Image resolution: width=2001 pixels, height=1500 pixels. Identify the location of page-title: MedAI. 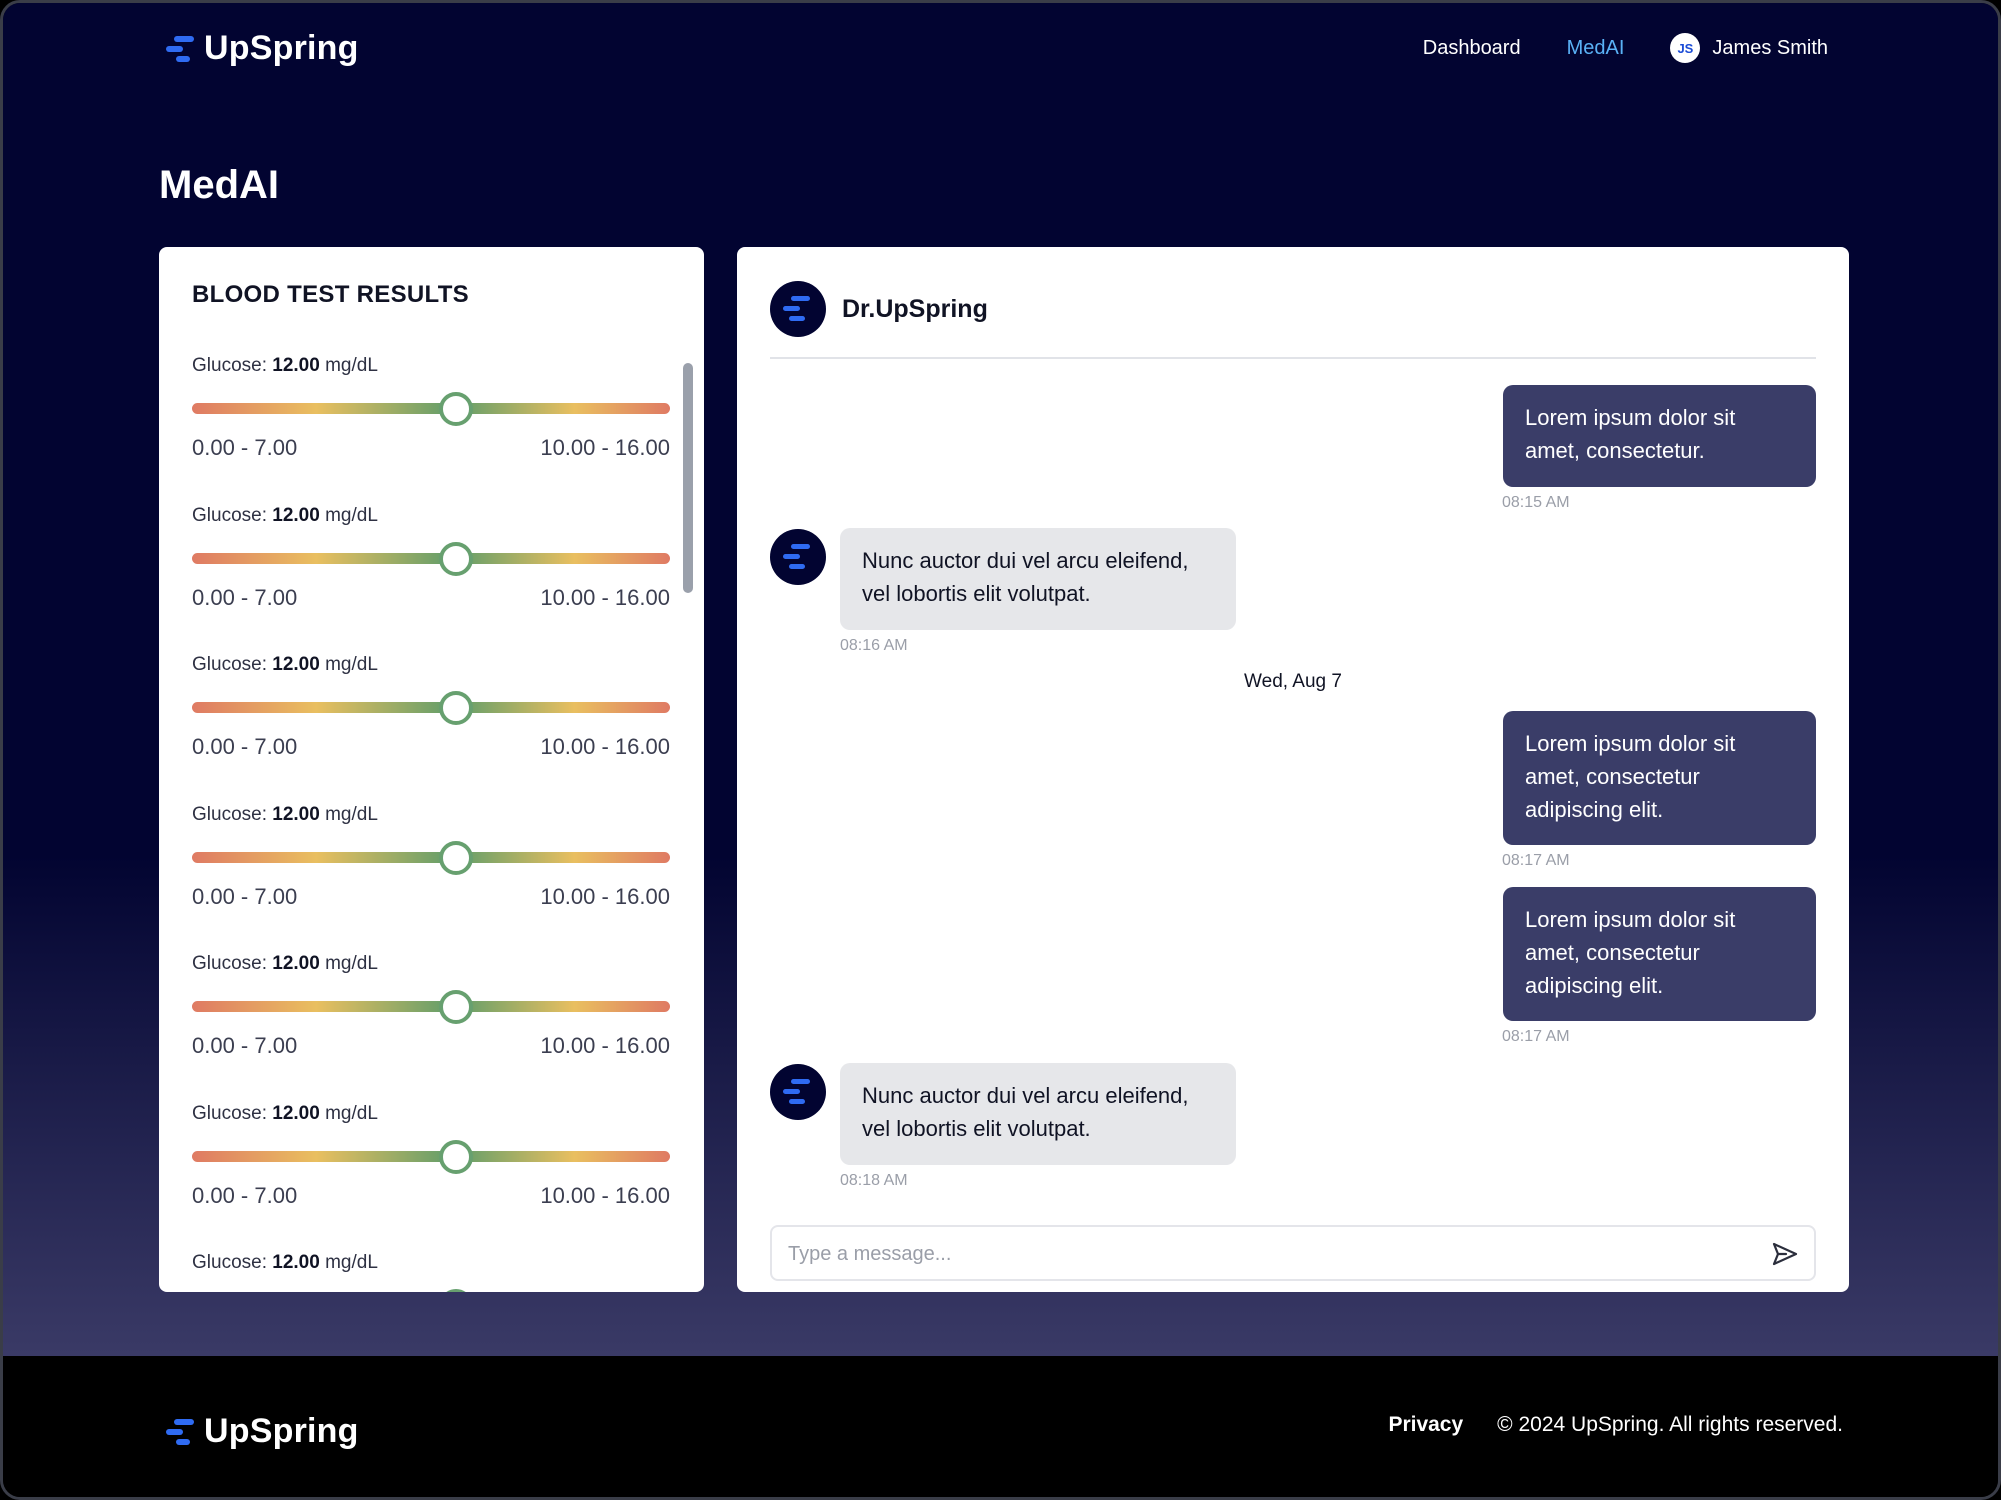
(219, 185).